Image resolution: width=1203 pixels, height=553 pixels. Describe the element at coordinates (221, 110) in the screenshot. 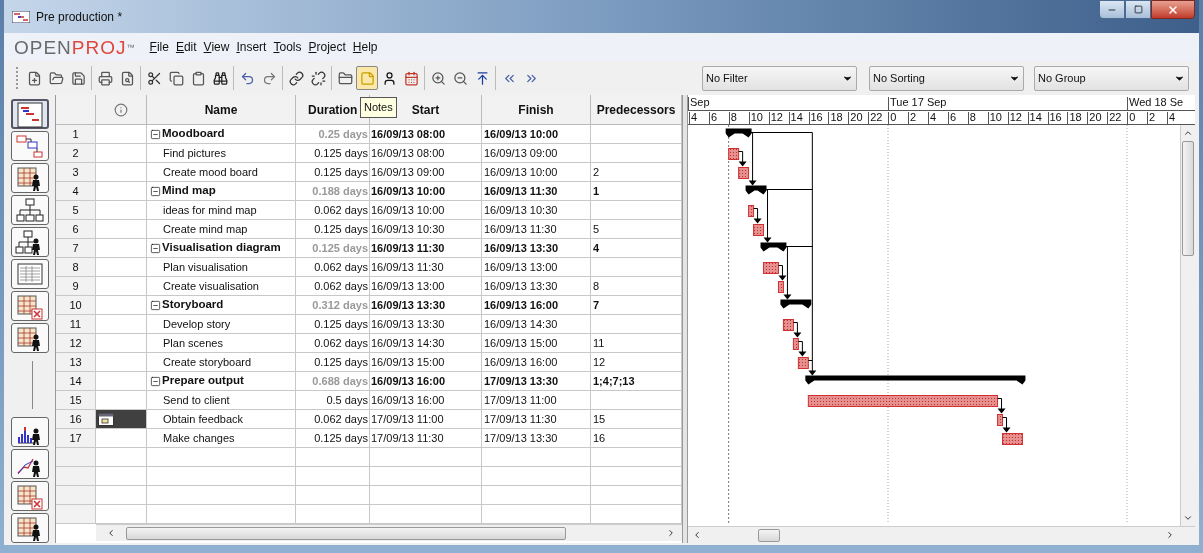

I see `column-header: Name` at that location.